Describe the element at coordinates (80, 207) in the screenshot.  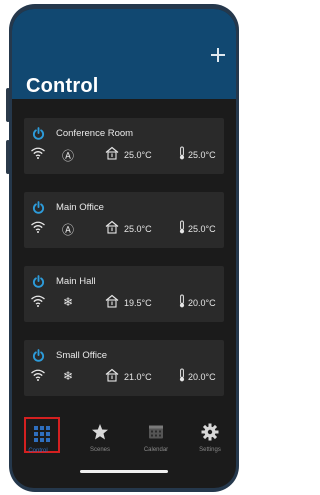
I see `room-name: Main Office` at that location.